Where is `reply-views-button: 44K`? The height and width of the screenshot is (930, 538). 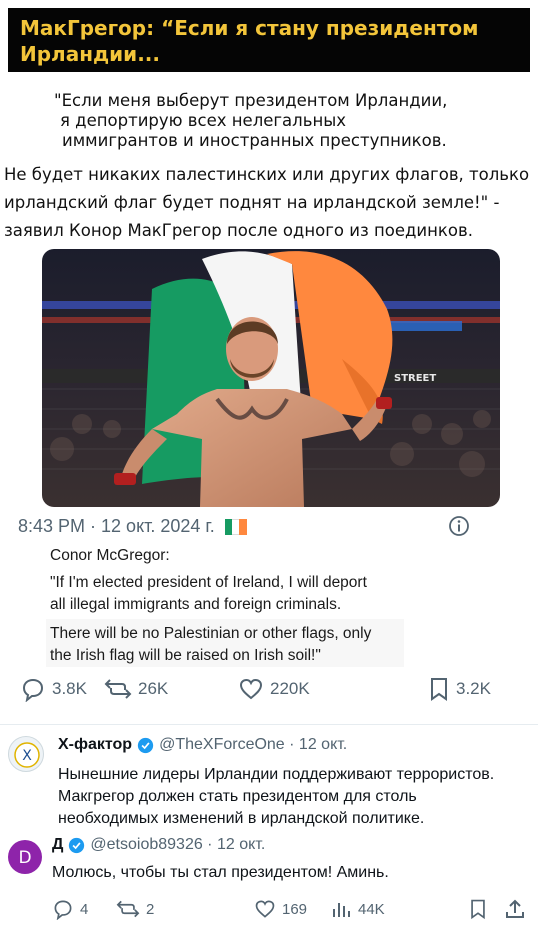
reply-views-button: 44K is located at coordinates (357, 909).